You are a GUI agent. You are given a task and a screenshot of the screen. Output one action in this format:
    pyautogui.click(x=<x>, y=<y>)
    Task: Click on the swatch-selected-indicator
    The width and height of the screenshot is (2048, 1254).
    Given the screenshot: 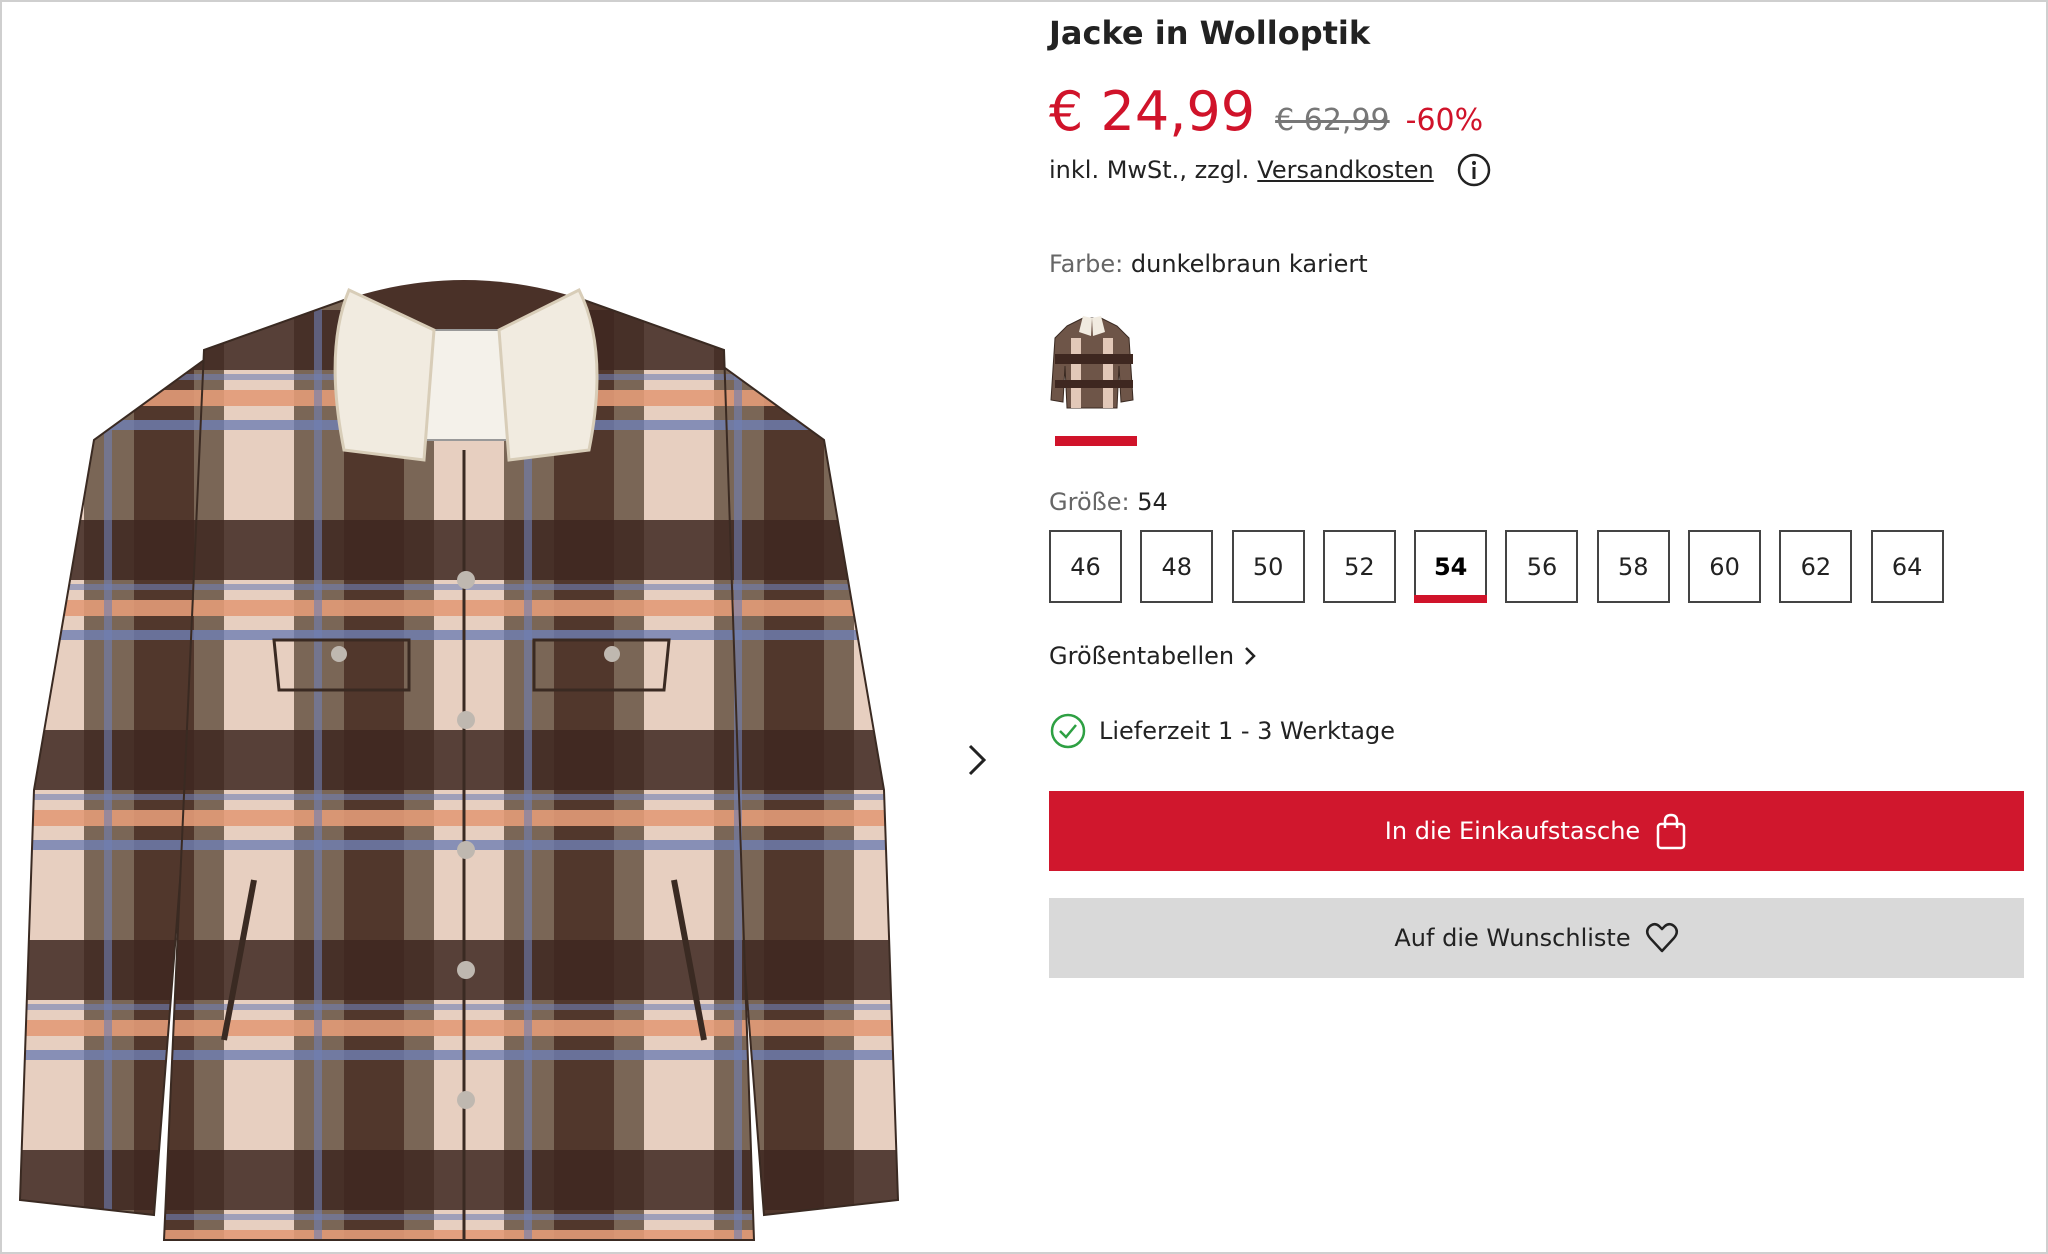 What is the action you would take?
    pyautogui.click(x=1096, y=441)
    